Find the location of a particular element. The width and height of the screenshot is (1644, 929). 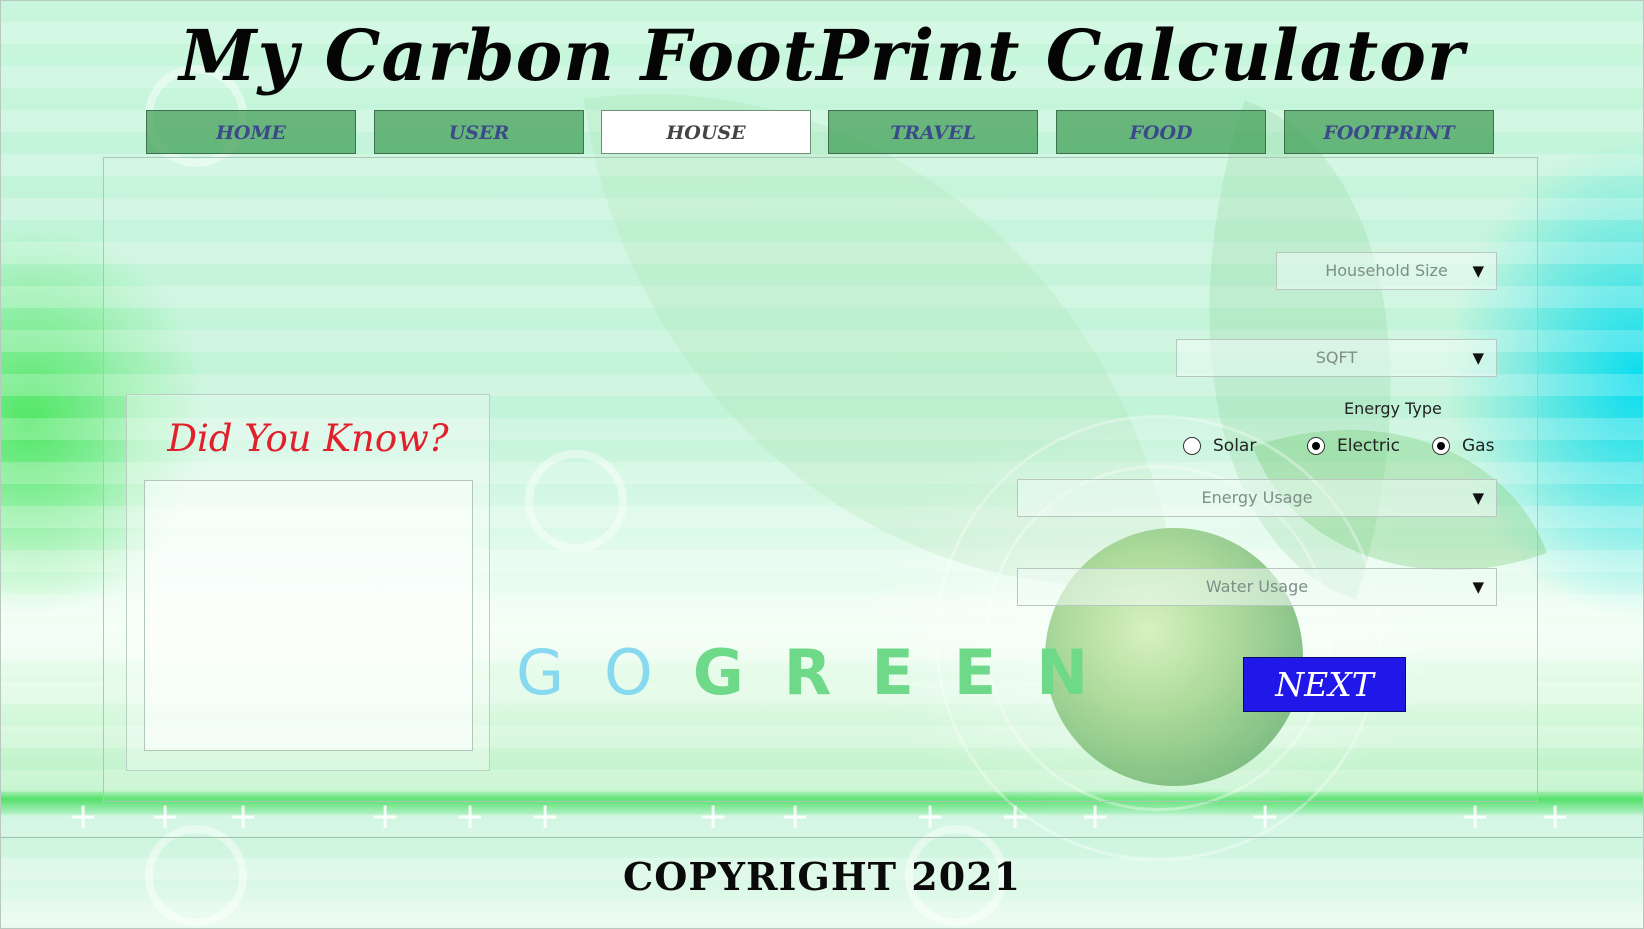

radio-electric: Electric is located at coordinates (1353, 446).